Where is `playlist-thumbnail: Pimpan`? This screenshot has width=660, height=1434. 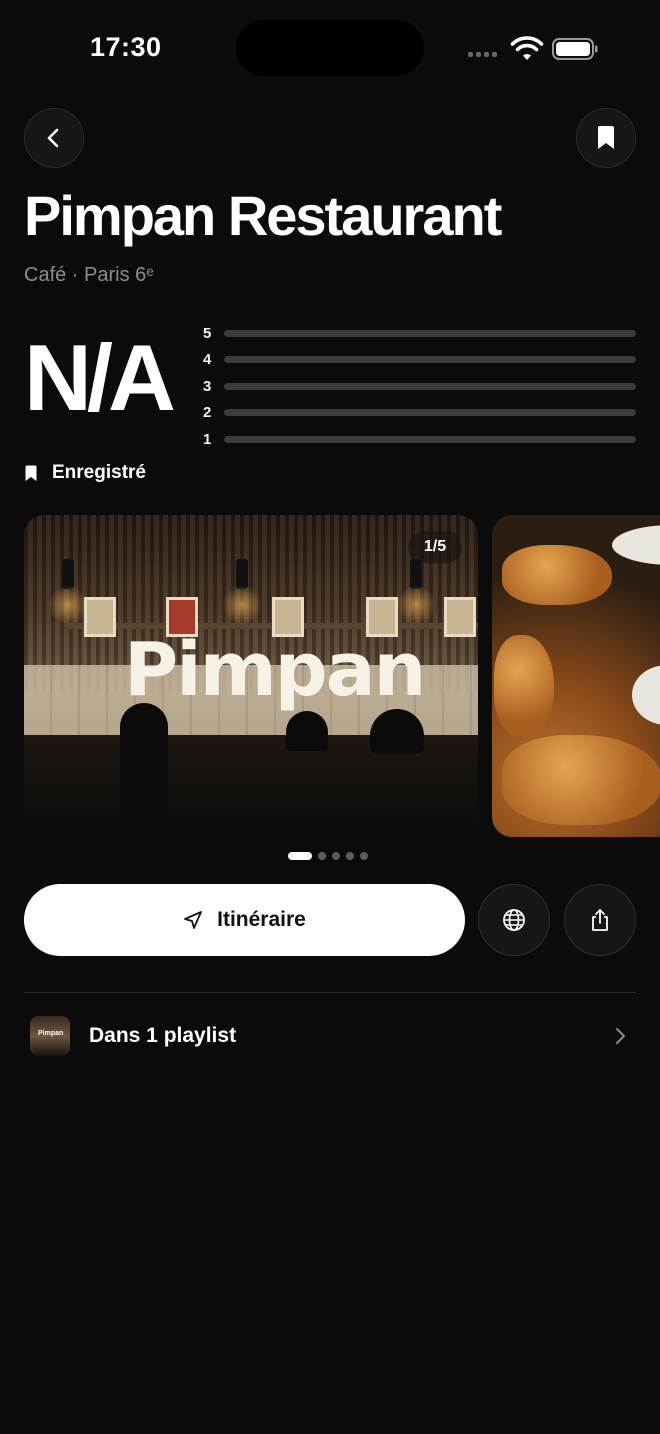
playlist-thumbnail: Pimpan is located at coordinates (50, 1036).